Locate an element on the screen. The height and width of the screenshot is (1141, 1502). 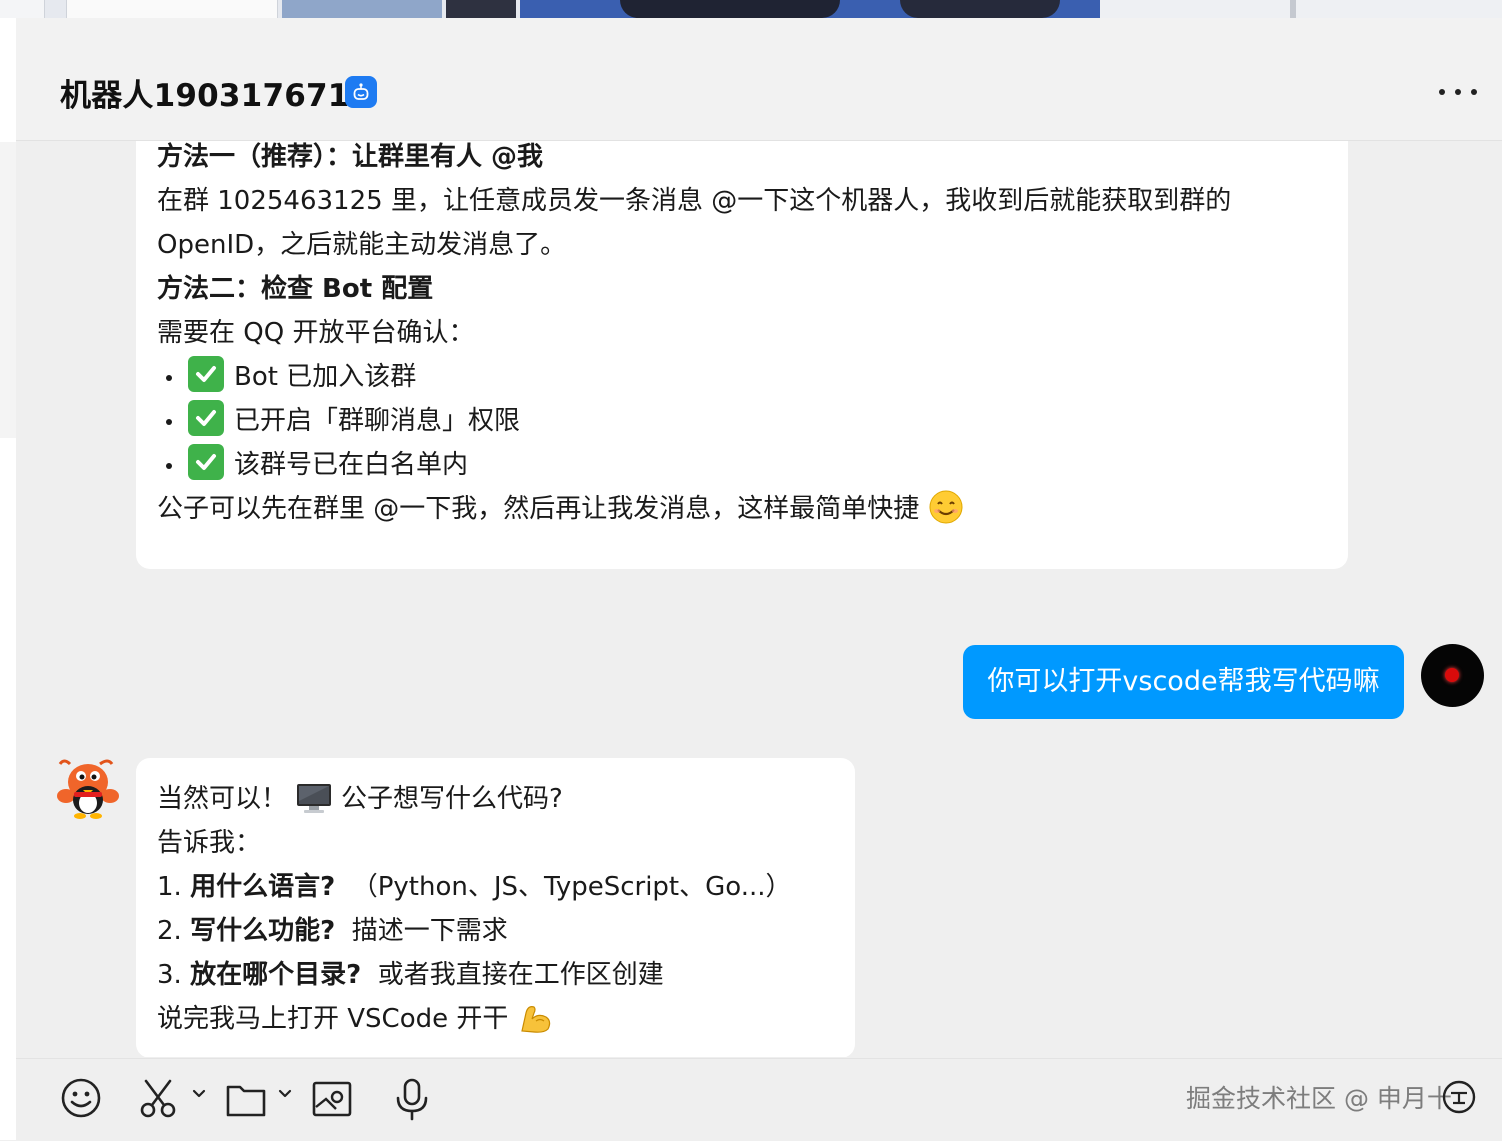
sidebar-edge is located at coordinates (8, 579).